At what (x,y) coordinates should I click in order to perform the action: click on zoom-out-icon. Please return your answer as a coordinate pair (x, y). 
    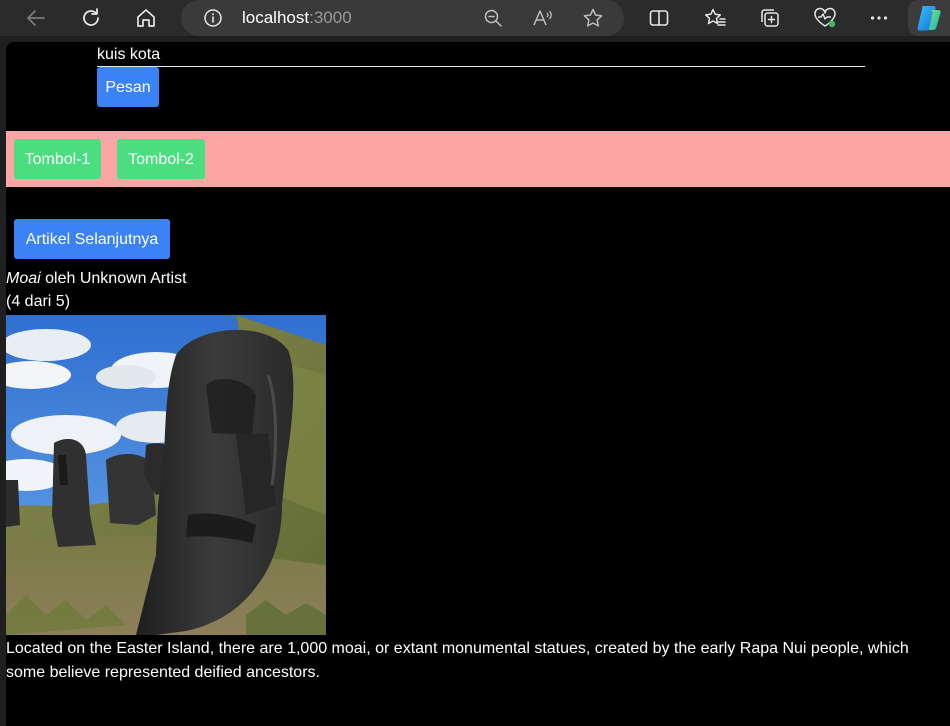
    Looking at the image, I should click on (493, 18).